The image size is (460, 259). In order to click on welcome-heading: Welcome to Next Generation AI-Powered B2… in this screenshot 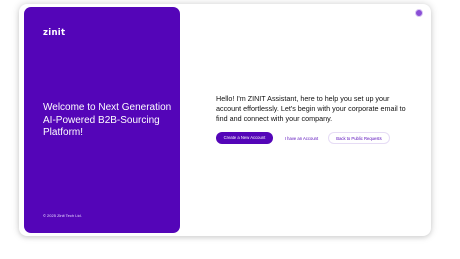, I will do `click(107, 120)`.